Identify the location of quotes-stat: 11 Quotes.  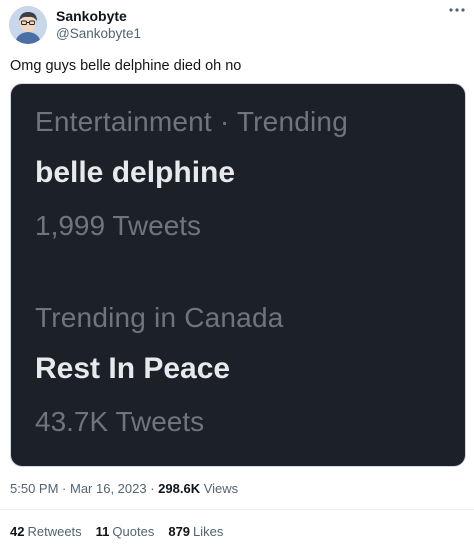
(125, 531).